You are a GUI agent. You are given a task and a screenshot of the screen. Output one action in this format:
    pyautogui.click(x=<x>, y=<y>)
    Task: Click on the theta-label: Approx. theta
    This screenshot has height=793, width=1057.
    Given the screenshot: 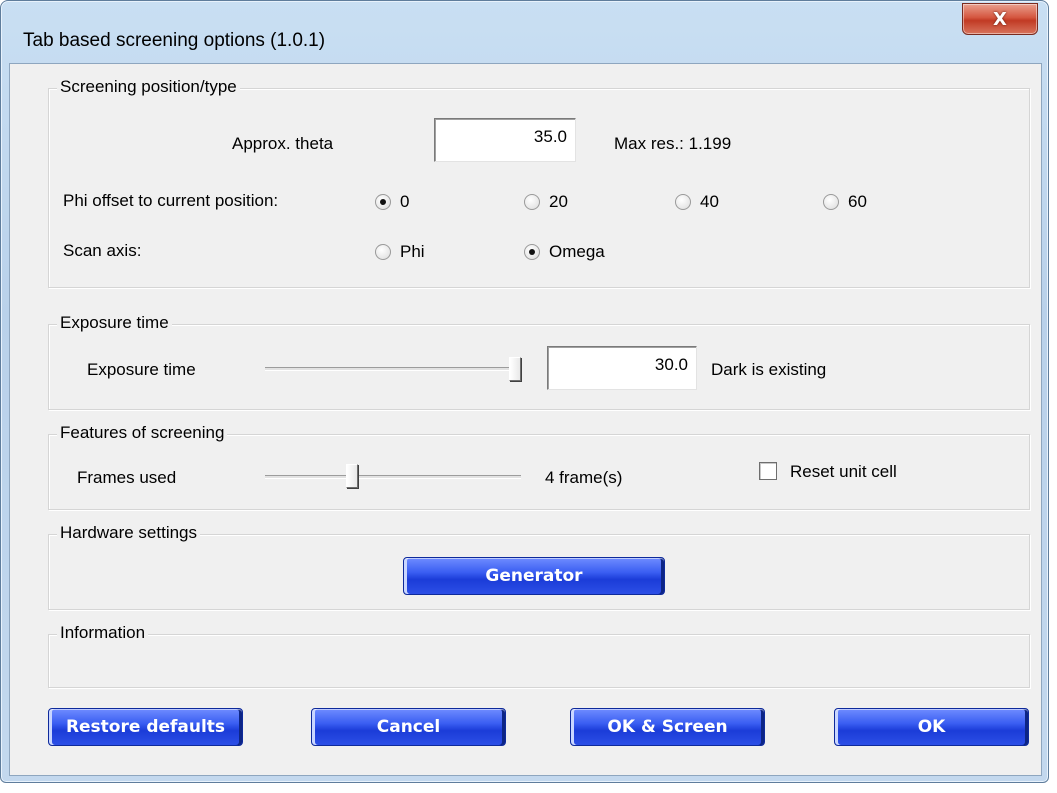 What is the action you would take?
    pyautogui.click(x=283, y=143)
    